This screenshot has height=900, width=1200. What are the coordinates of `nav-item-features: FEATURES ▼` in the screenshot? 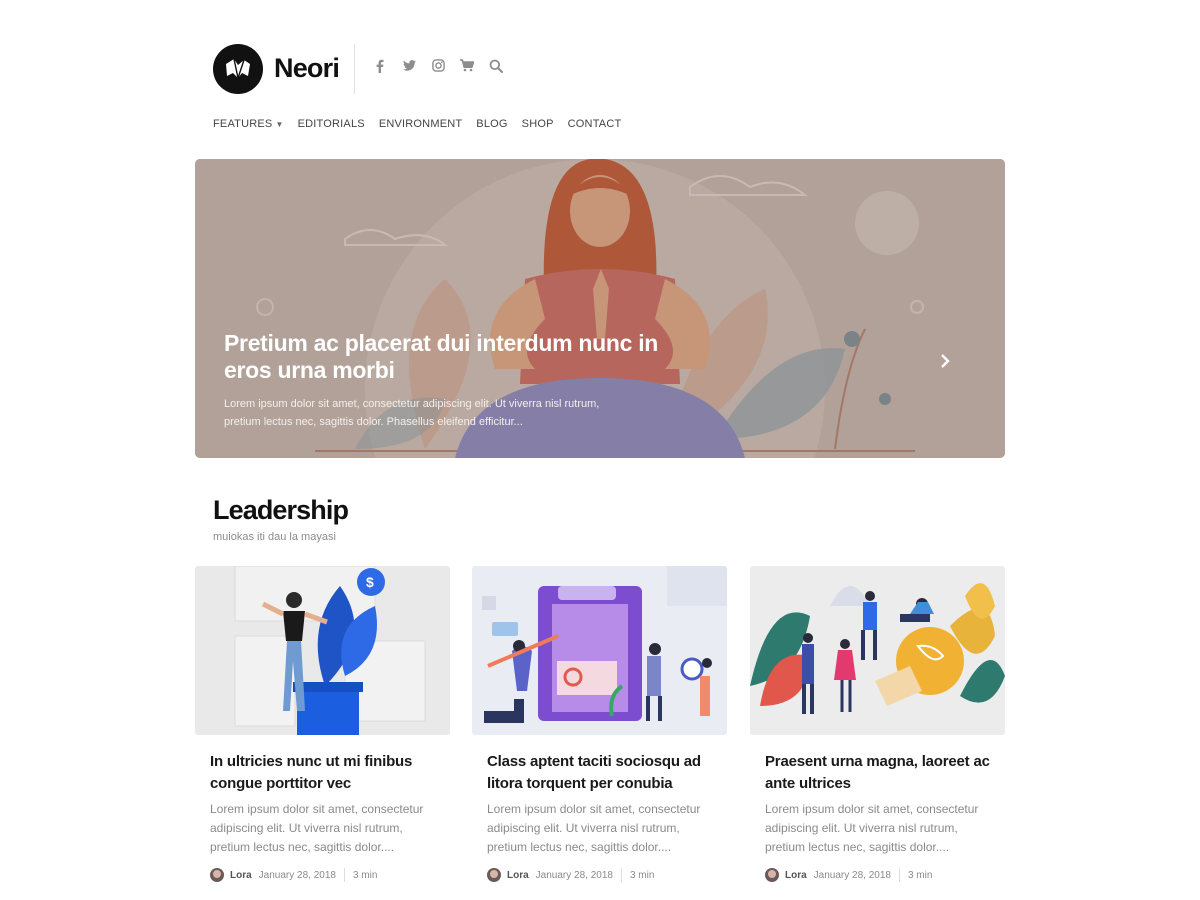 It's located at (248, 124).